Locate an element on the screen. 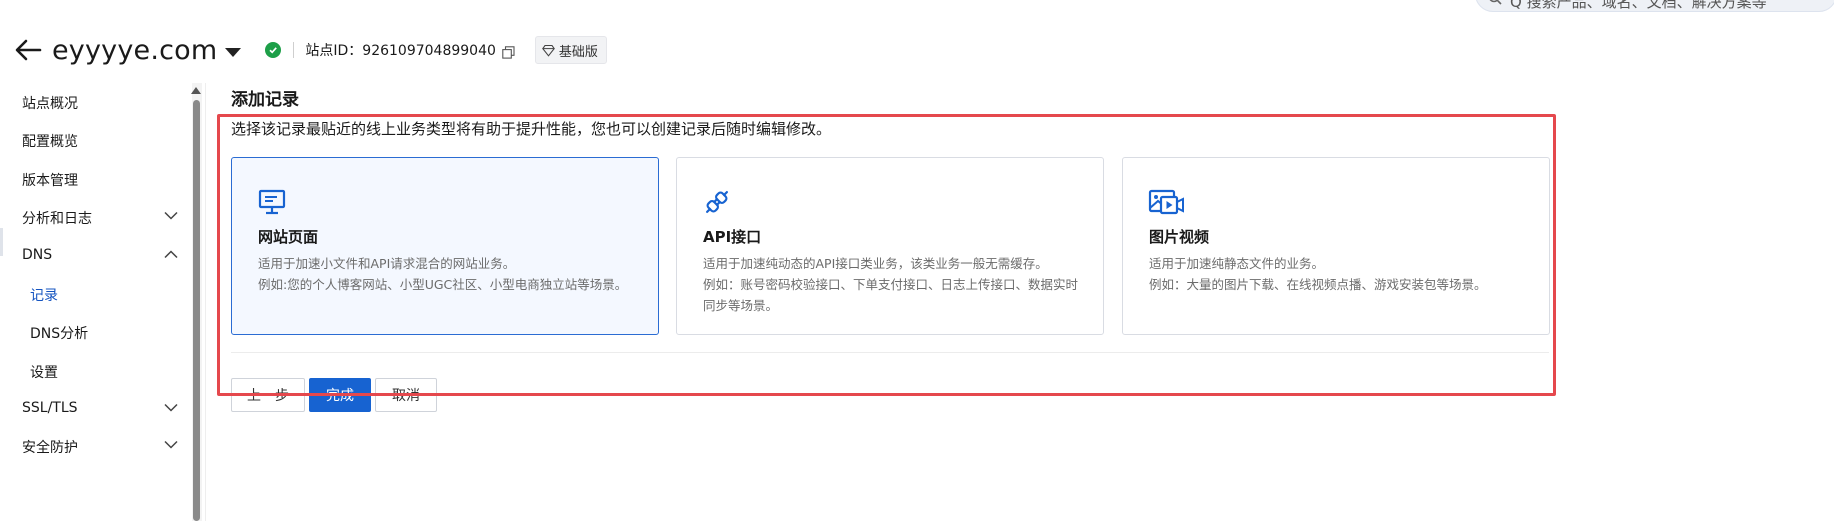 The height and width of the screenshot is (521, 1834). copy-icon is located at coordinates (508, 51).